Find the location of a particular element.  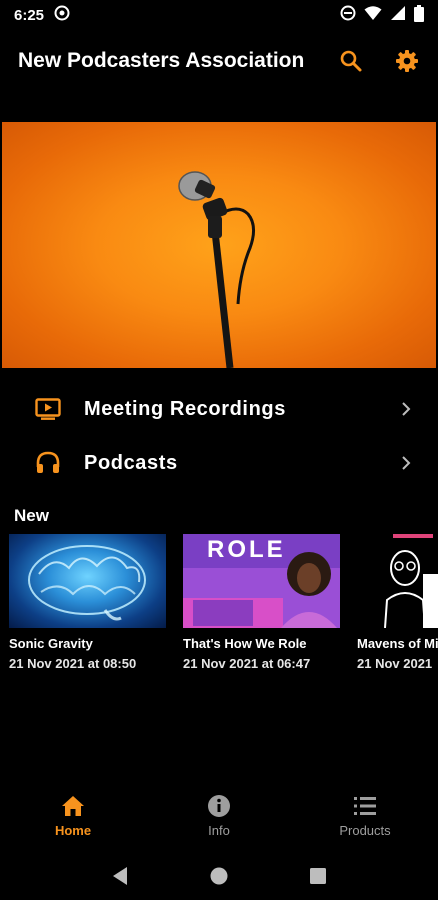

menu-item-podcasts: Podcasts is located at coordinates (219, 463).